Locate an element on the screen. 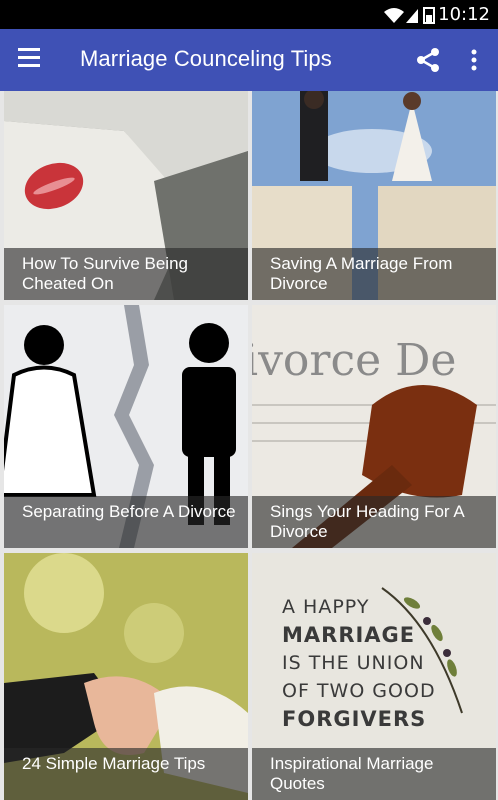 This screenshot has width=498, height=800. article-title: How To Survive Being Cheated On is located at coordinates (126, 274).